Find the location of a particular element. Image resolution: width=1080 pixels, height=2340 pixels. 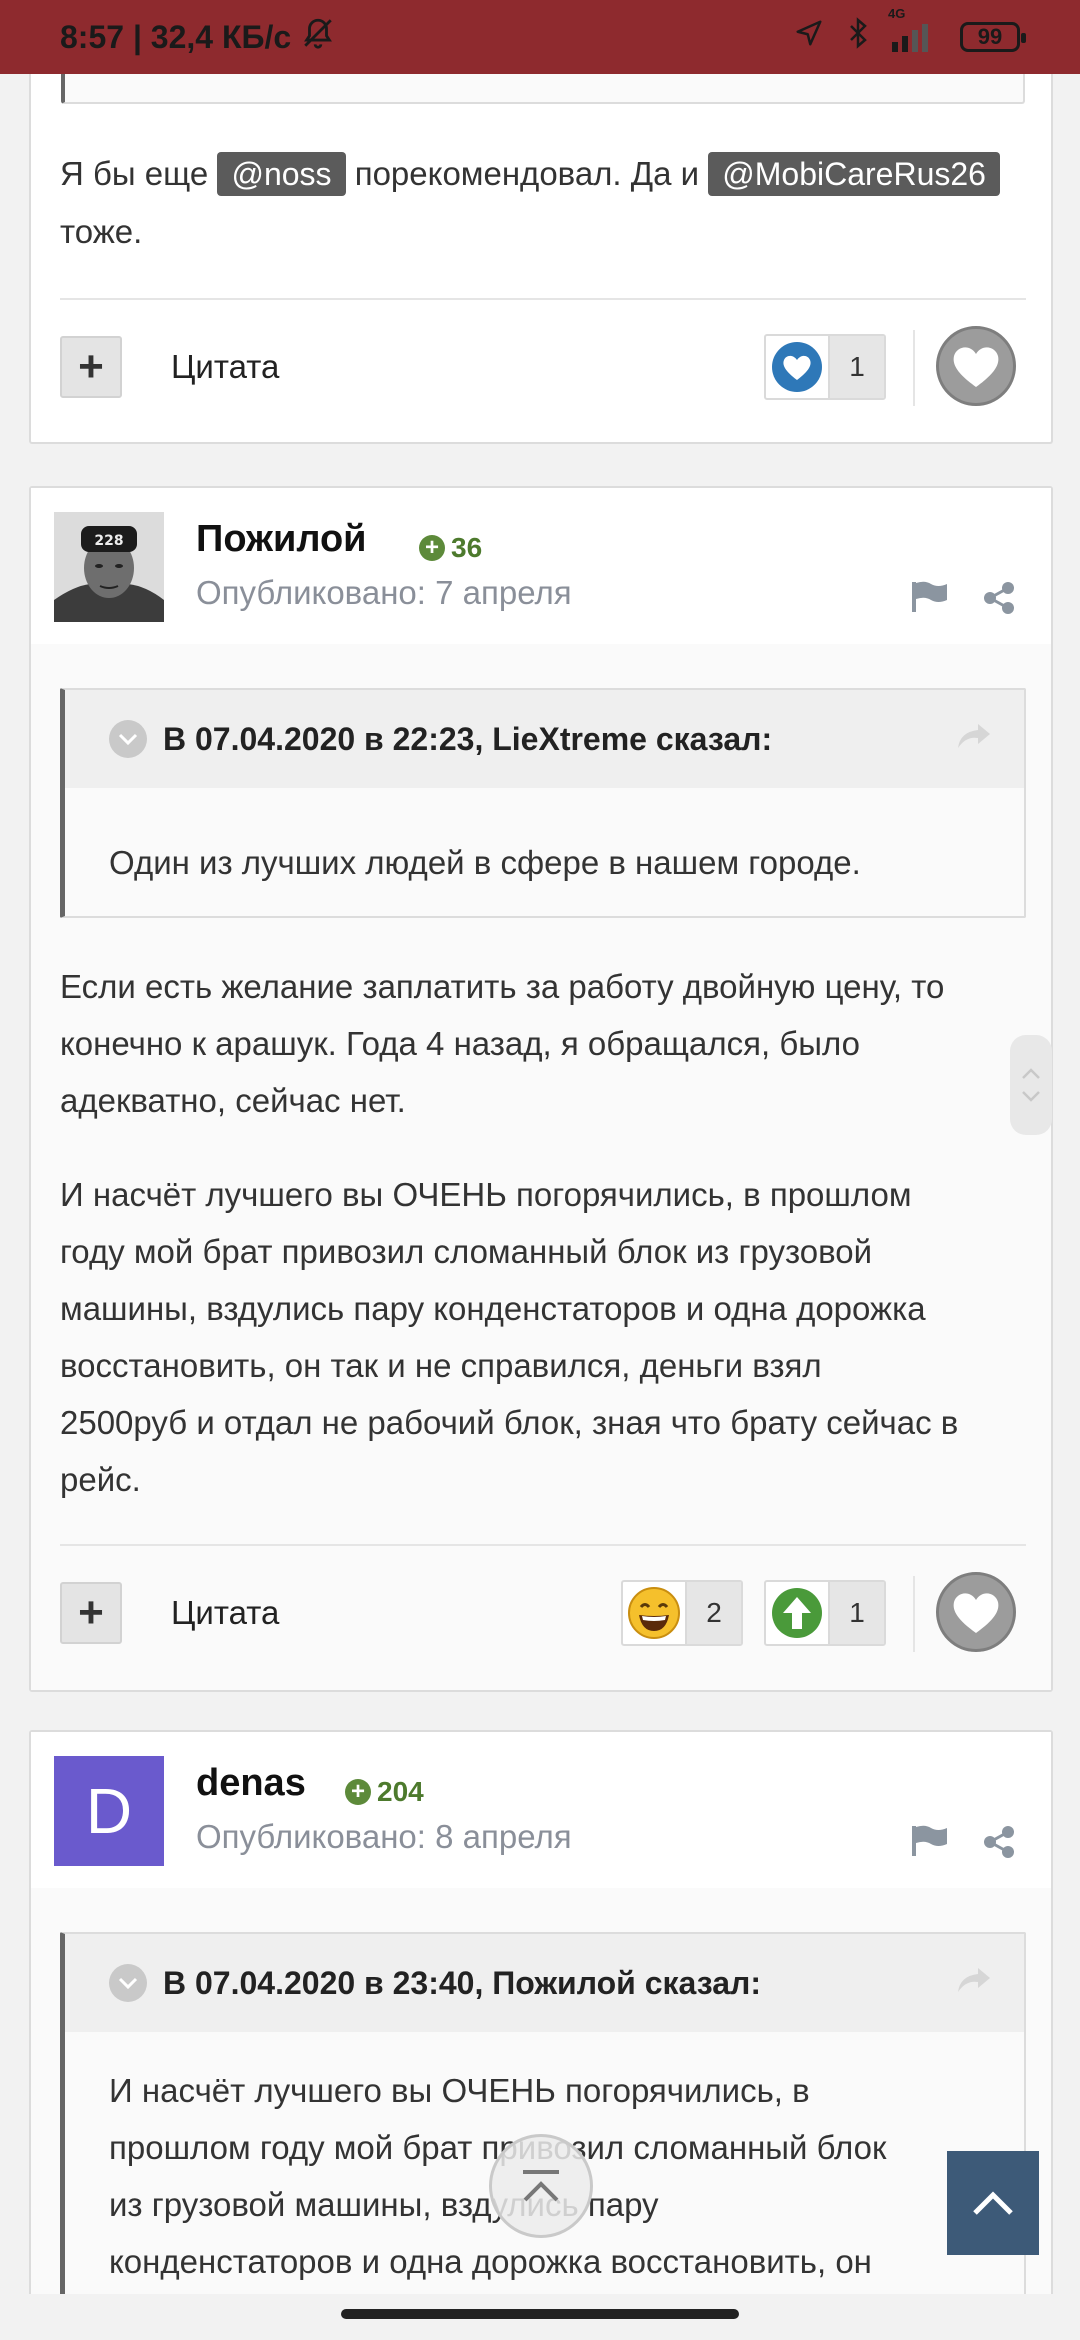

scroll-top-circle-button is located at coordinates (541, 2186).